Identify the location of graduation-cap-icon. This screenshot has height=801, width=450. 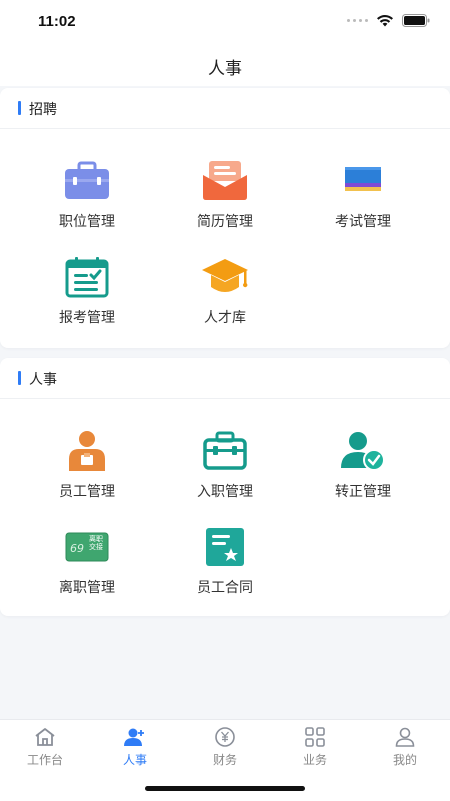
(225, 277).